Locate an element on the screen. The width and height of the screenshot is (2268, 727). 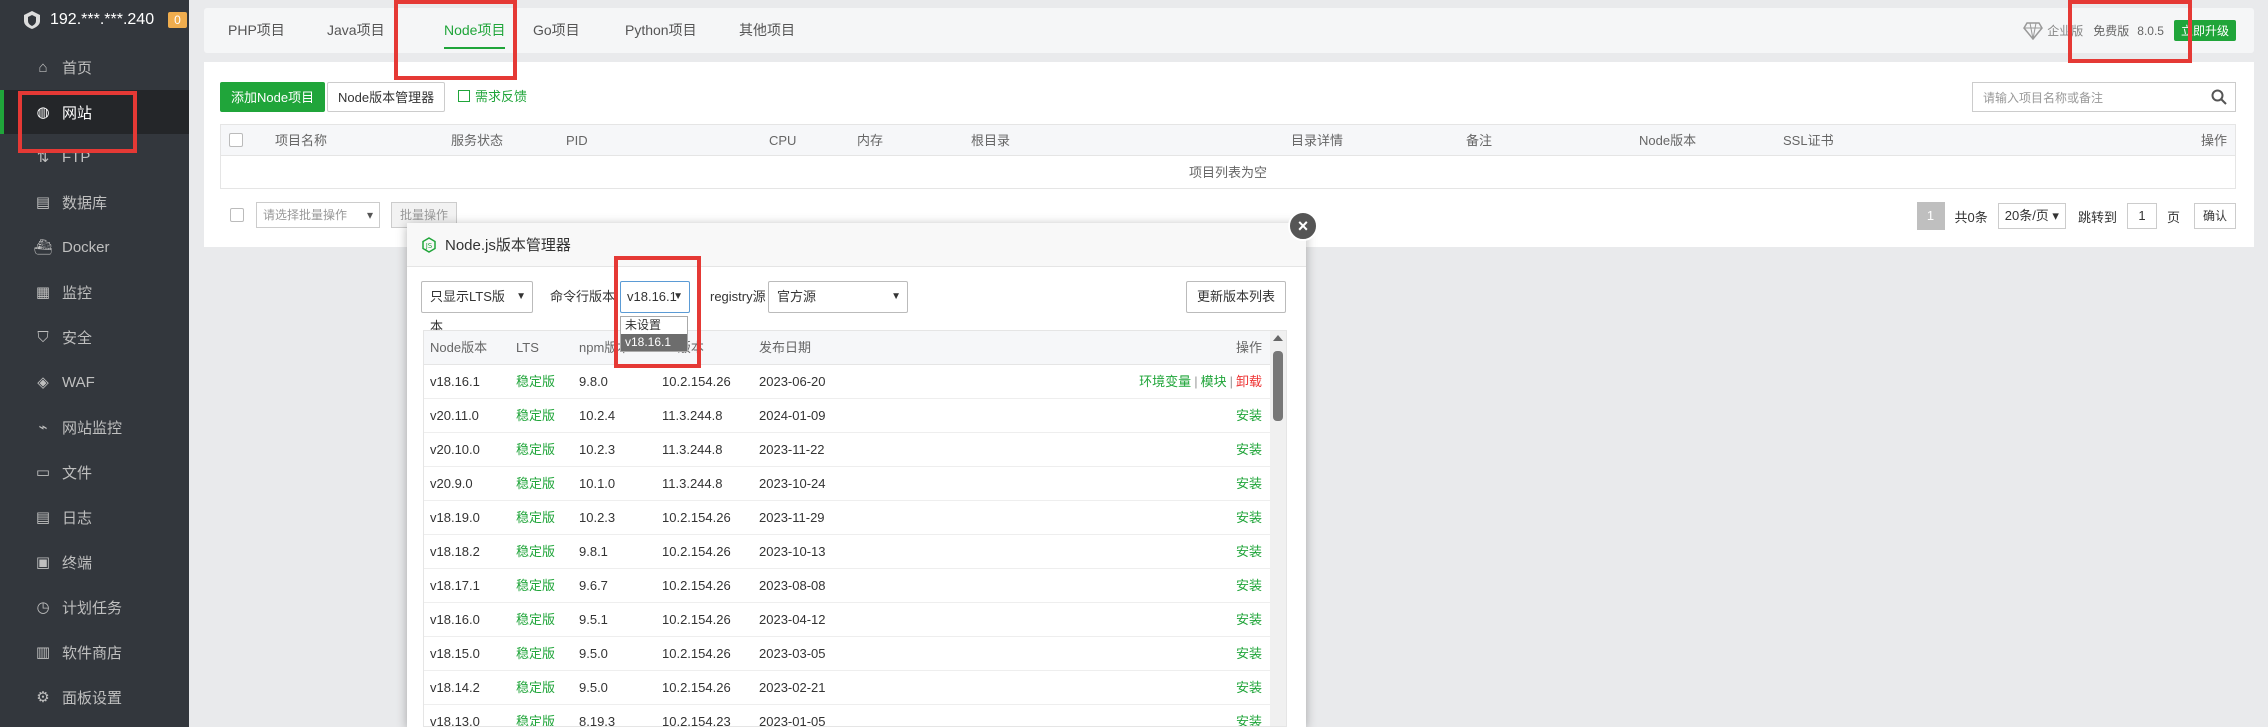
batch-checkbox is located at coordinates (237, 215).